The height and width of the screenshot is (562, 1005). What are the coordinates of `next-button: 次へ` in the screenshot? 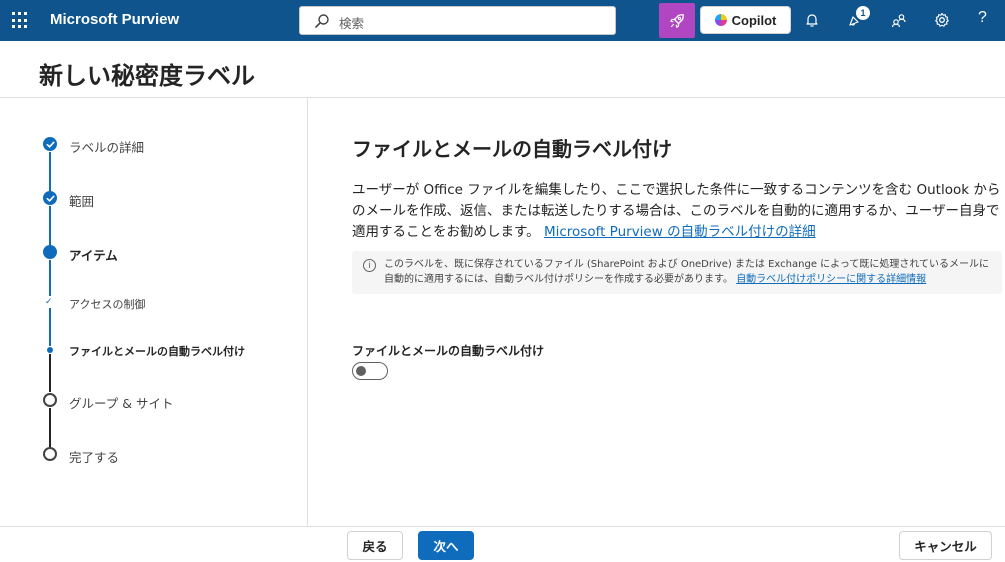 It's located at (446, 545).